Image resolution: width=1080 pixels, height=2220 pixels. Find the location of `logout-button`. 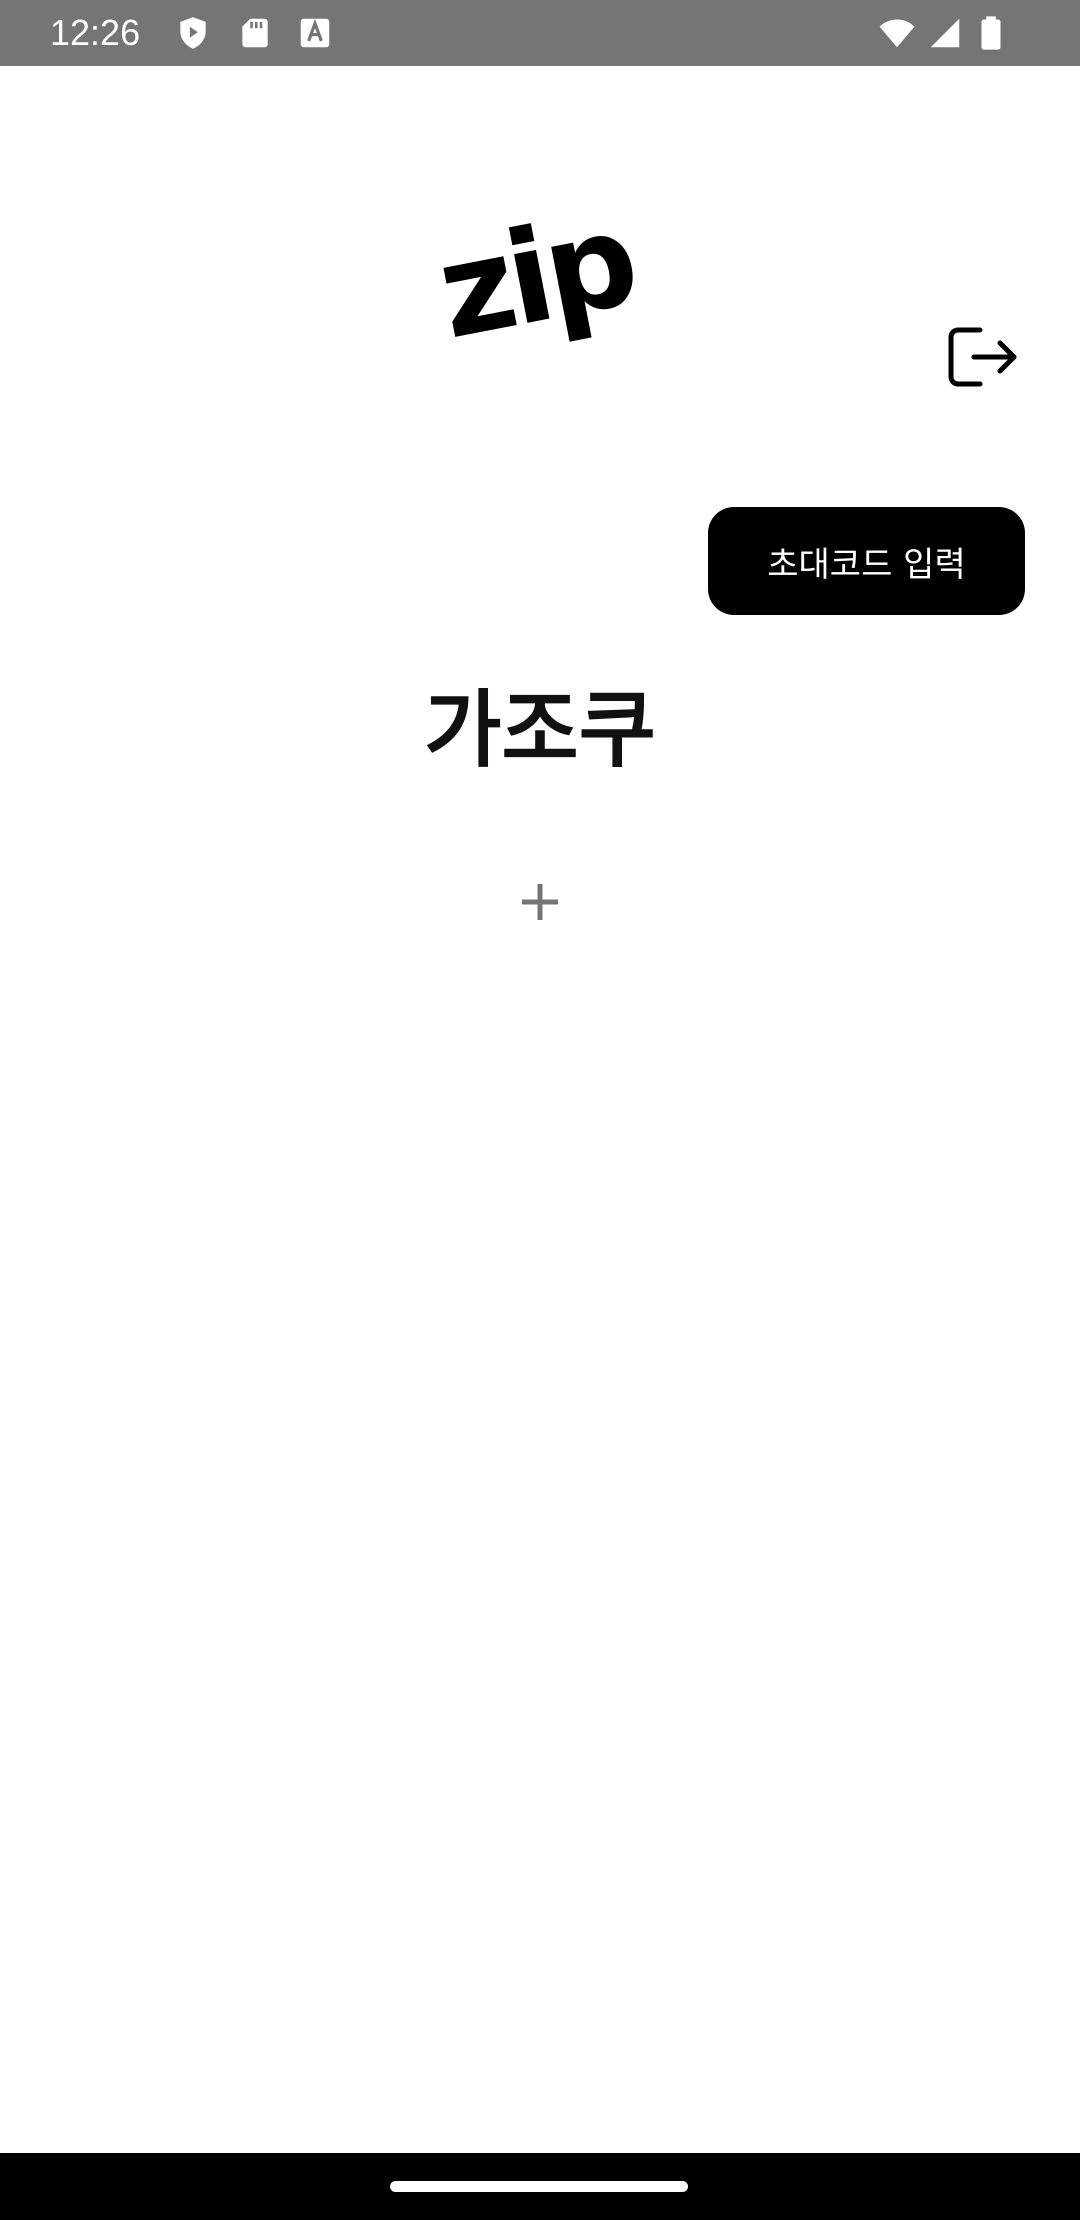

logout-button is located at coordinates (983, 357).